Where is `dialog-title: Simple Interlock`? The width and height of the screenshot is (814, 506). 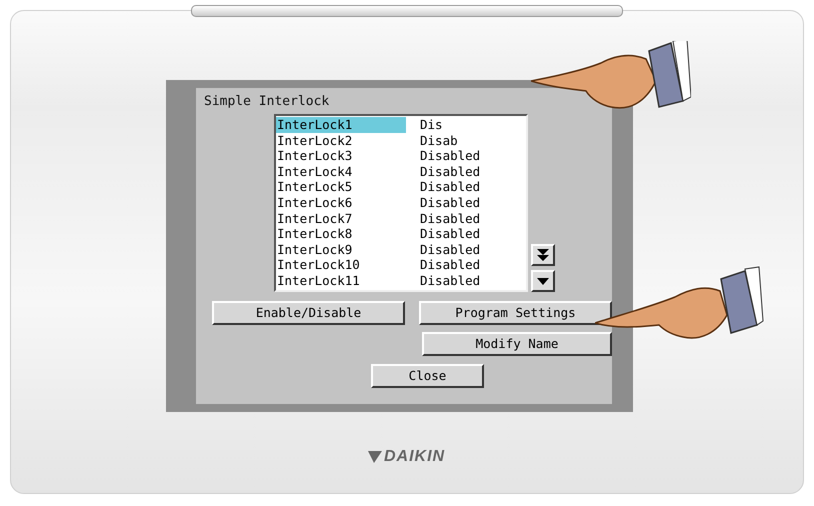 dialog-title: Simple Interlock is located at coordinates (267, 101).